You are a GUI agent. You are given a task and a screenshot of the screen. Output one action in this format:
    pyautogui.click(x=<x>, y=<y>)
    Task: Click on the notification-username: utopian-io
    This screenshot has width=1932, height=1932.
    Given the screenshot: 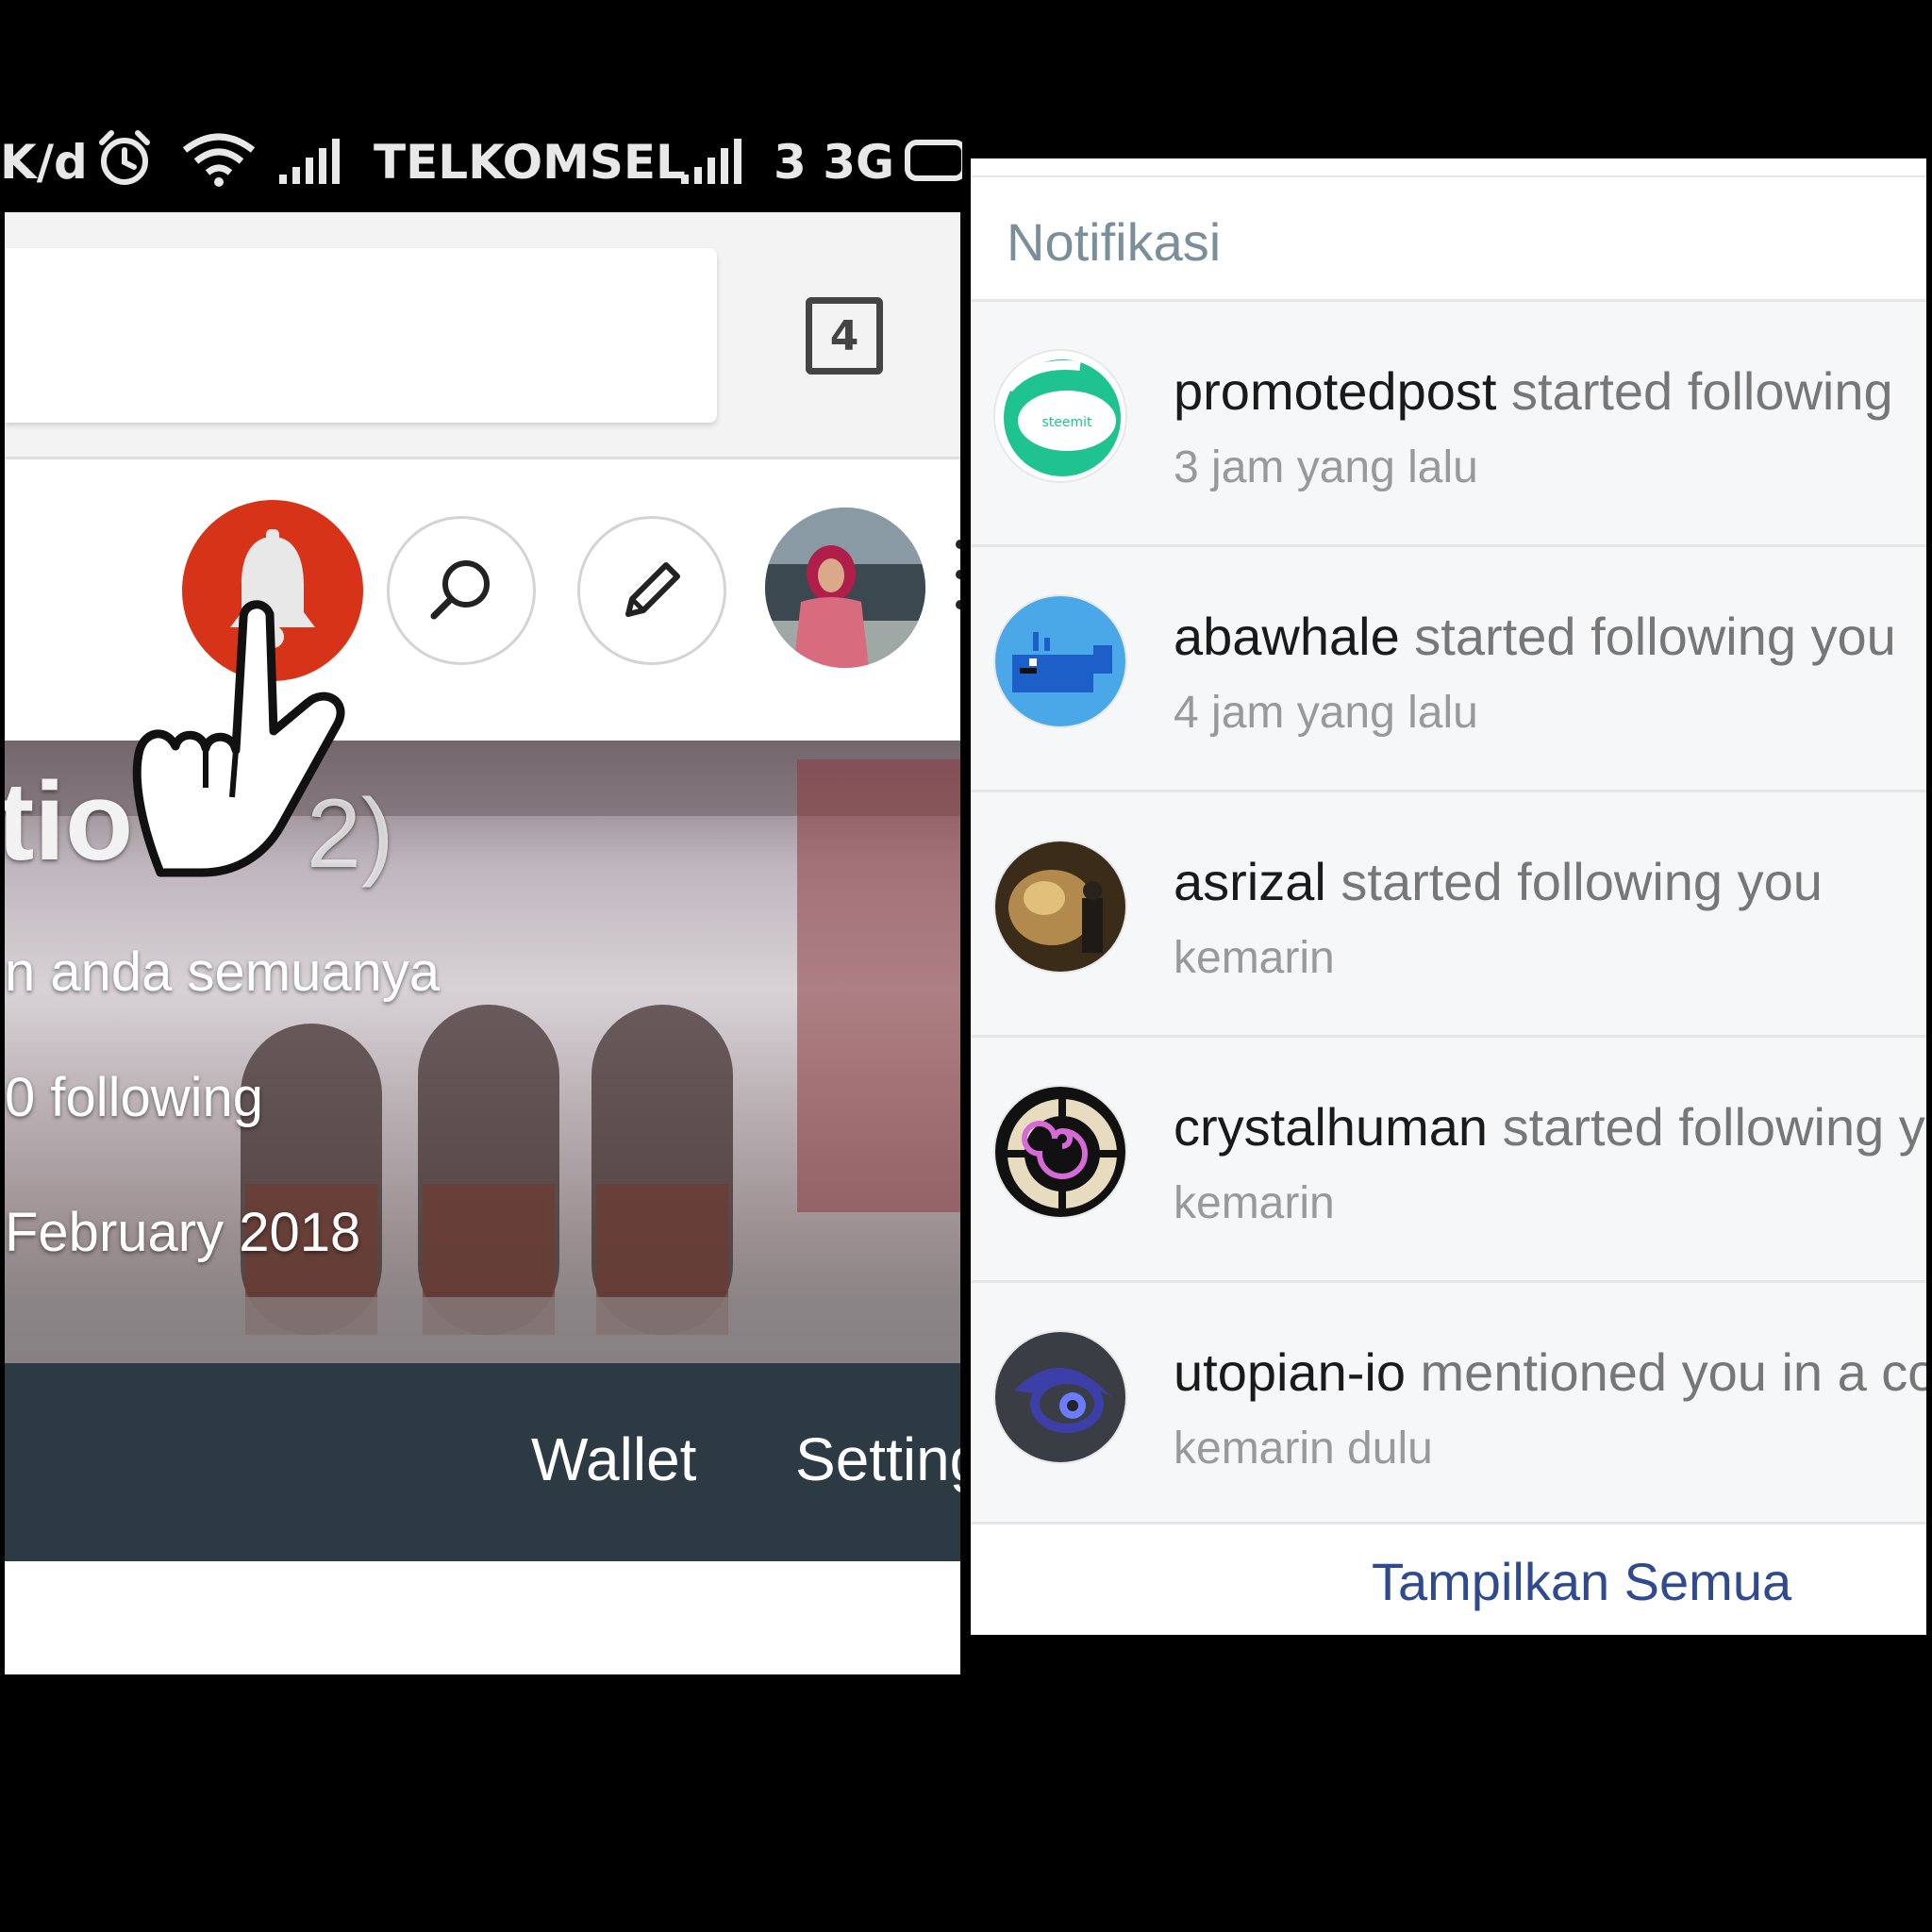 What is the action you would take?
    pyautogui.click(x=1290, y=1372)
    